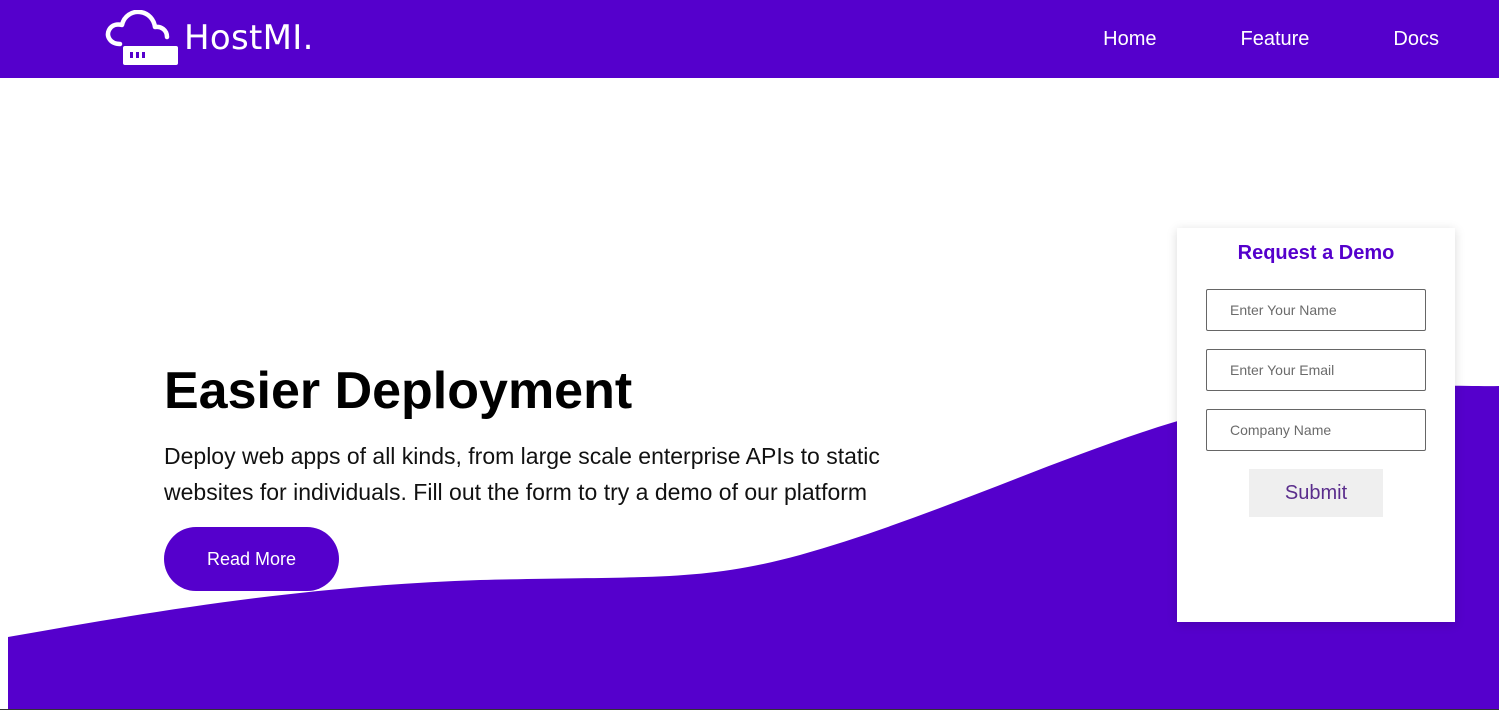 Image resolution: width=1499 pixels, height=713 pixels. I want to click on email-input, so click(1316, 370).